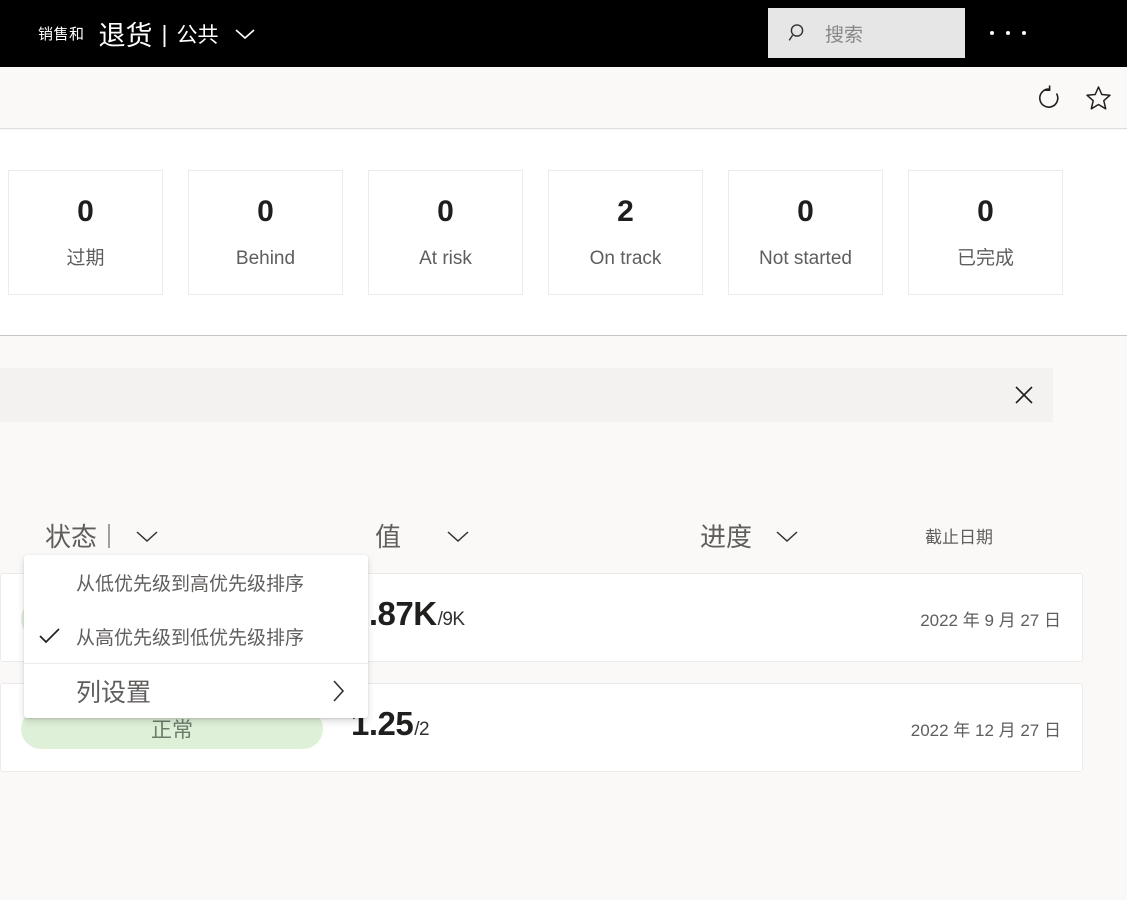  I want to click on column-header-due-date: 截止日期, so click(959, 535).